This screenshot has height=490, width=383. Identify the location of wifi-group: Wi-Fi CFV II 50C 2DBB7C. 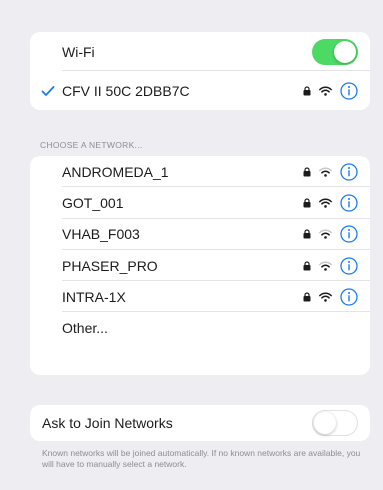
(200, 71).